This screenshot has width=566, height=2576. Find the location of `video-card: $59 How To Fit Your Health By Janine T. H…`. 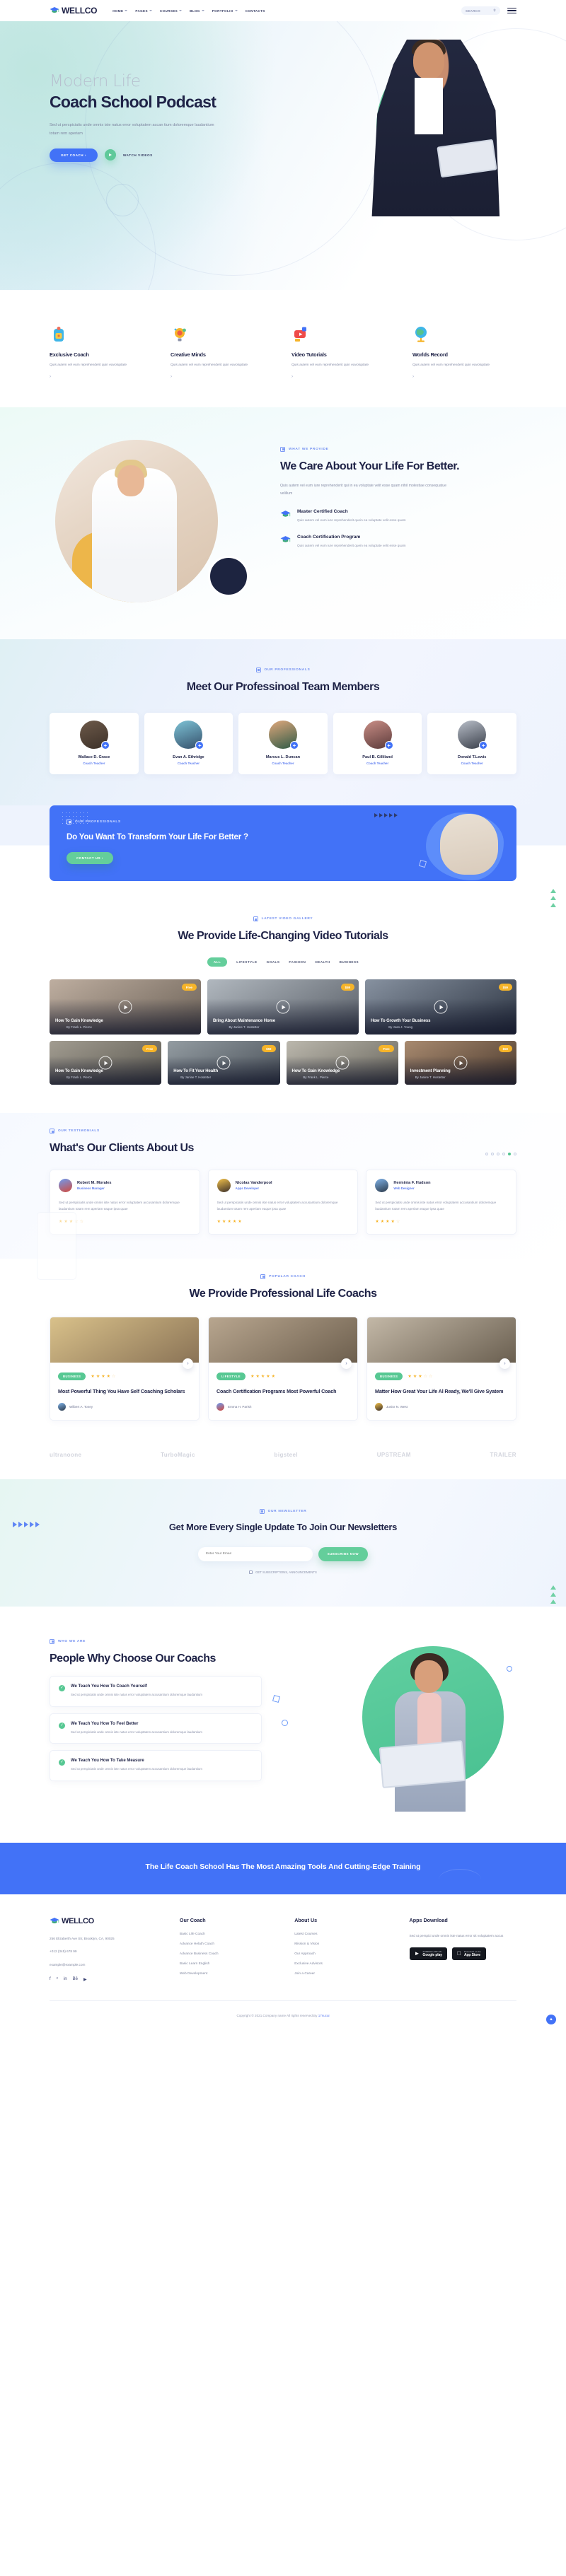

video-card: $59 How To Fit Your Health By Janine T. H… is located at coordinates (224, 1063).